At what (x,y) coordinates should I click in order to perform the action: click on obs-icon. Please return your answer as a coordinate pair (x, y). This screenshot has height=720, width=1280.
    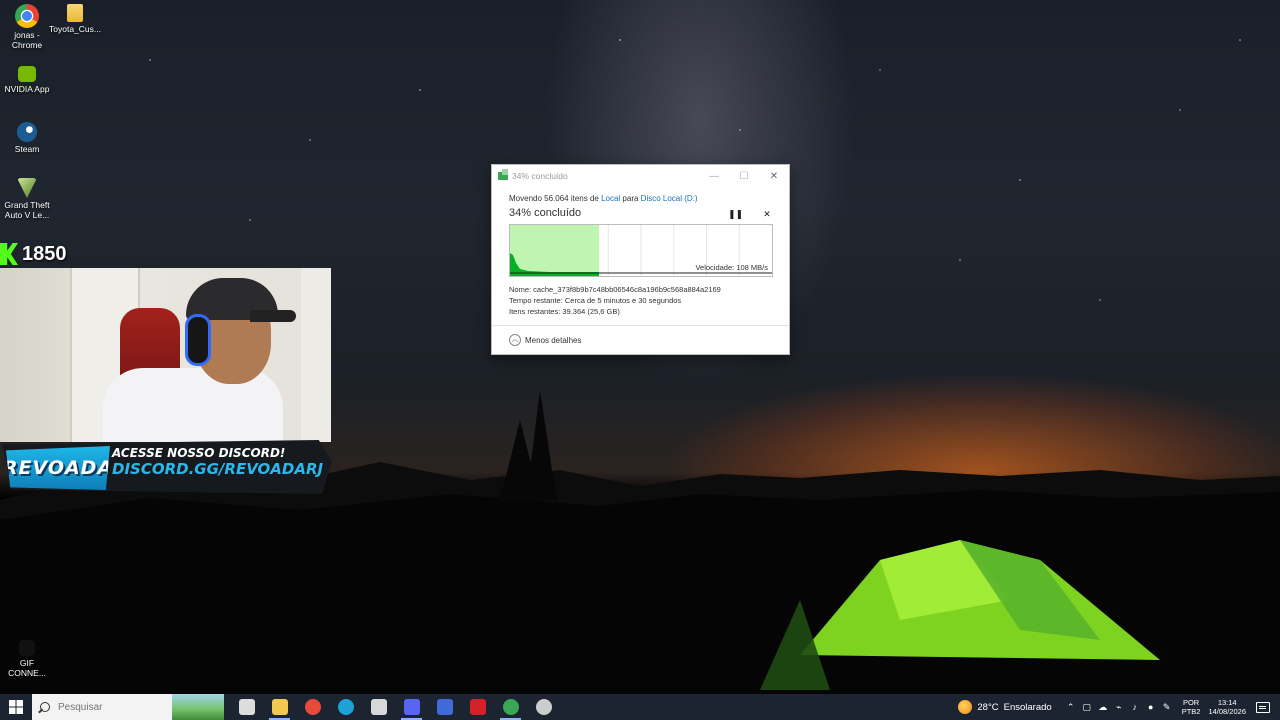
    Looking at the image, I should click on (543, 707).